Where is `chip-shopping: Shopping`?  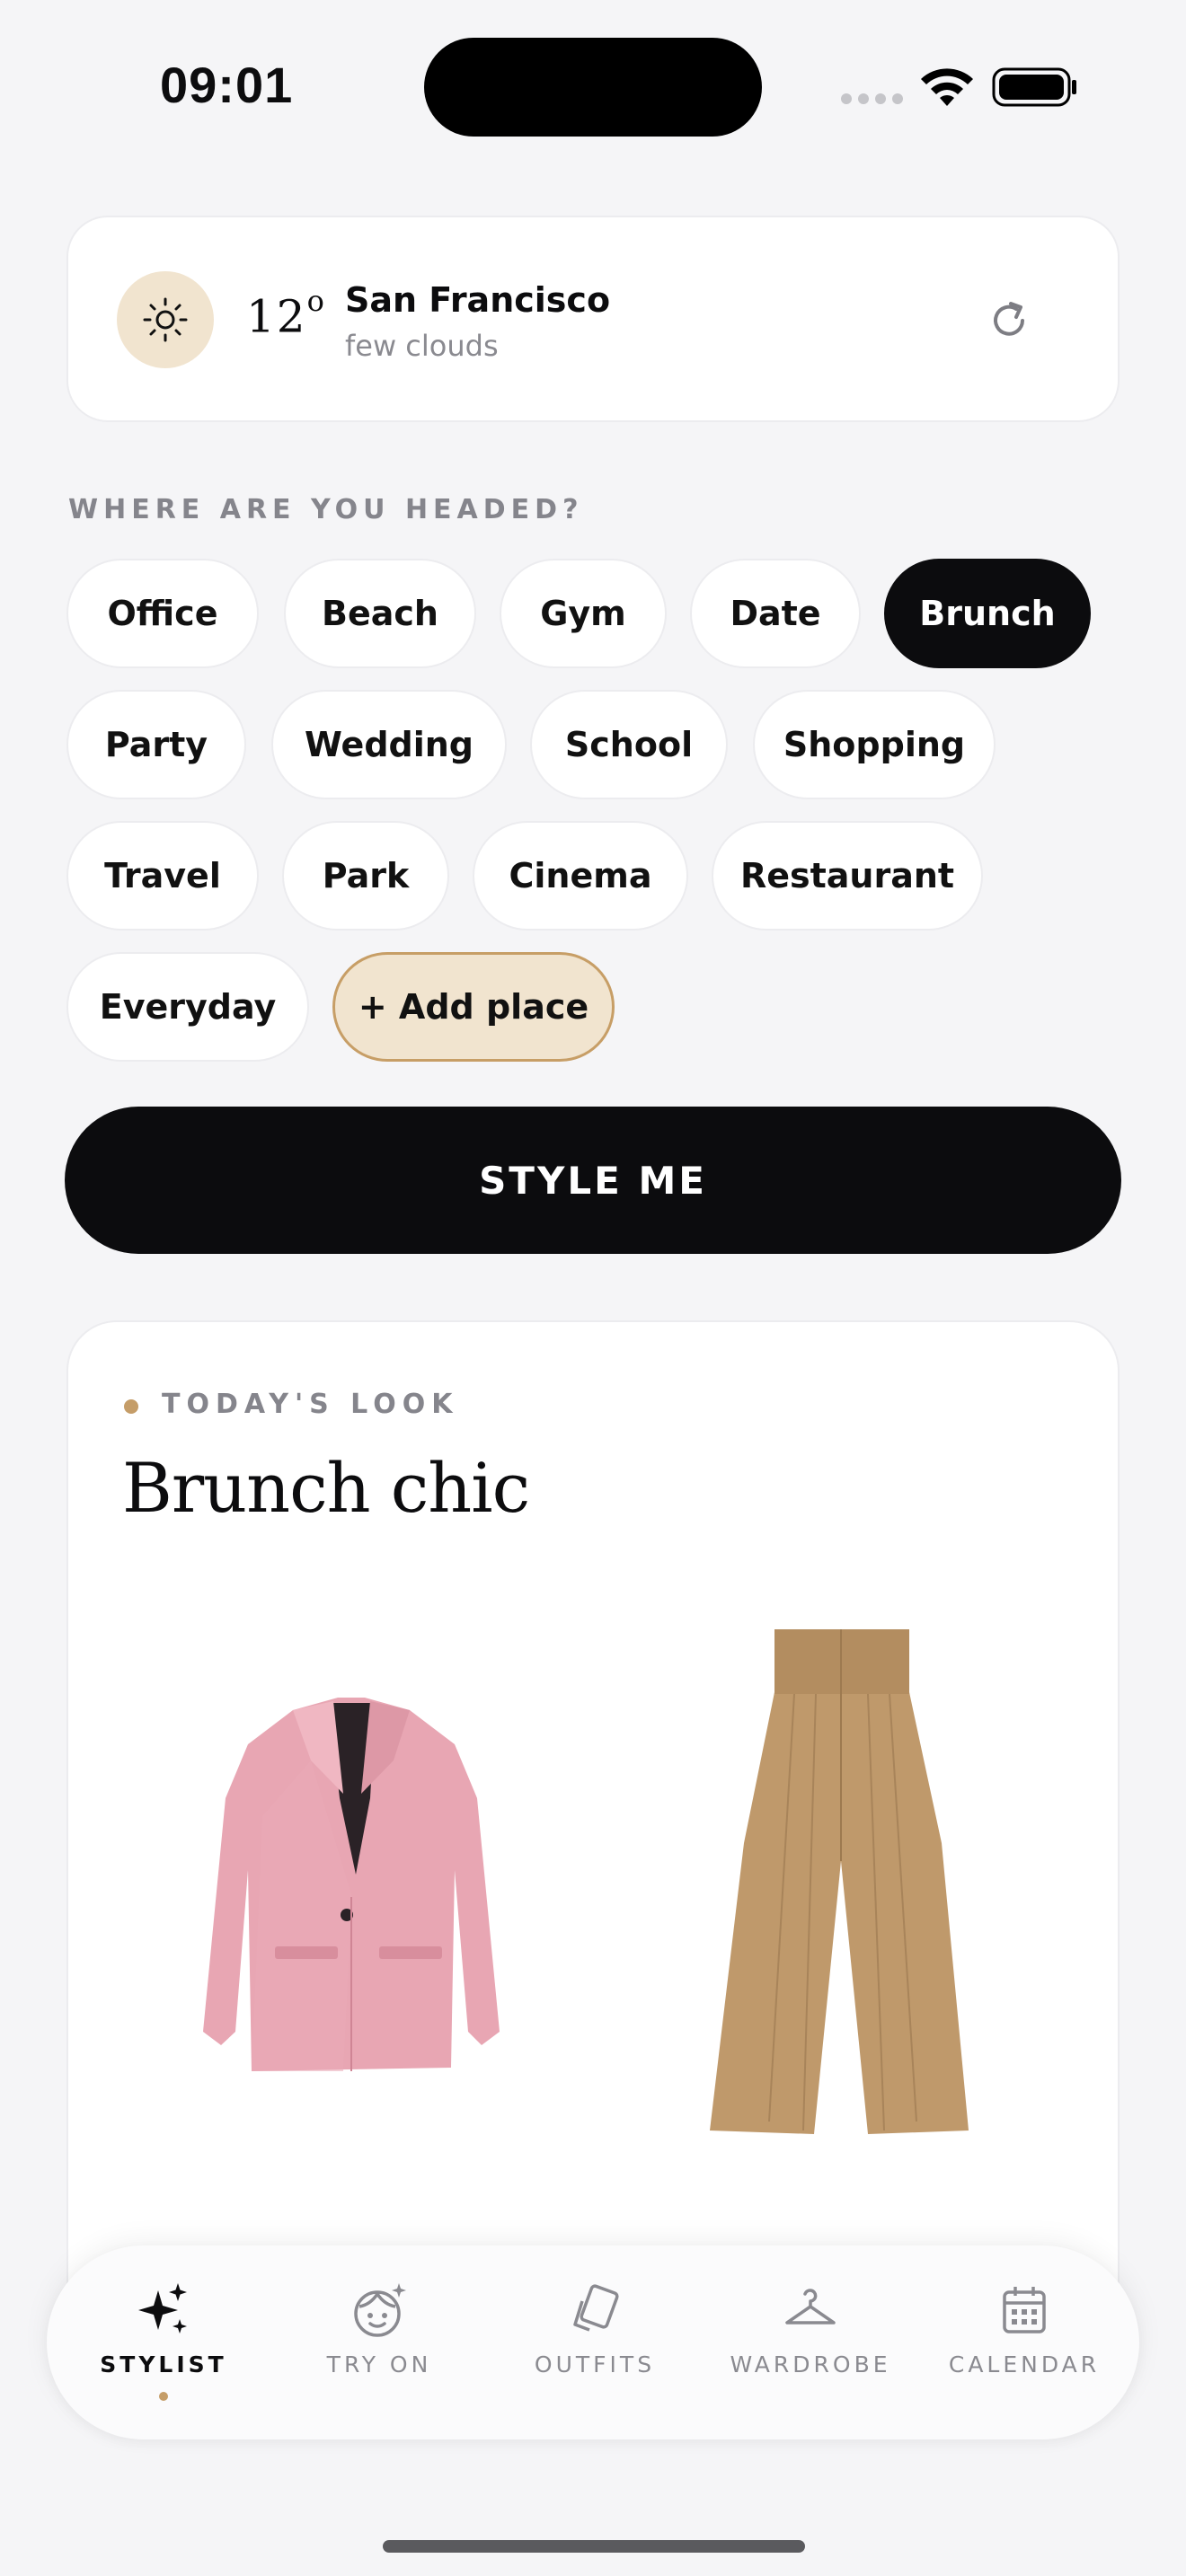 chip-shopping: Shopping is located at coordinates (874, 744).